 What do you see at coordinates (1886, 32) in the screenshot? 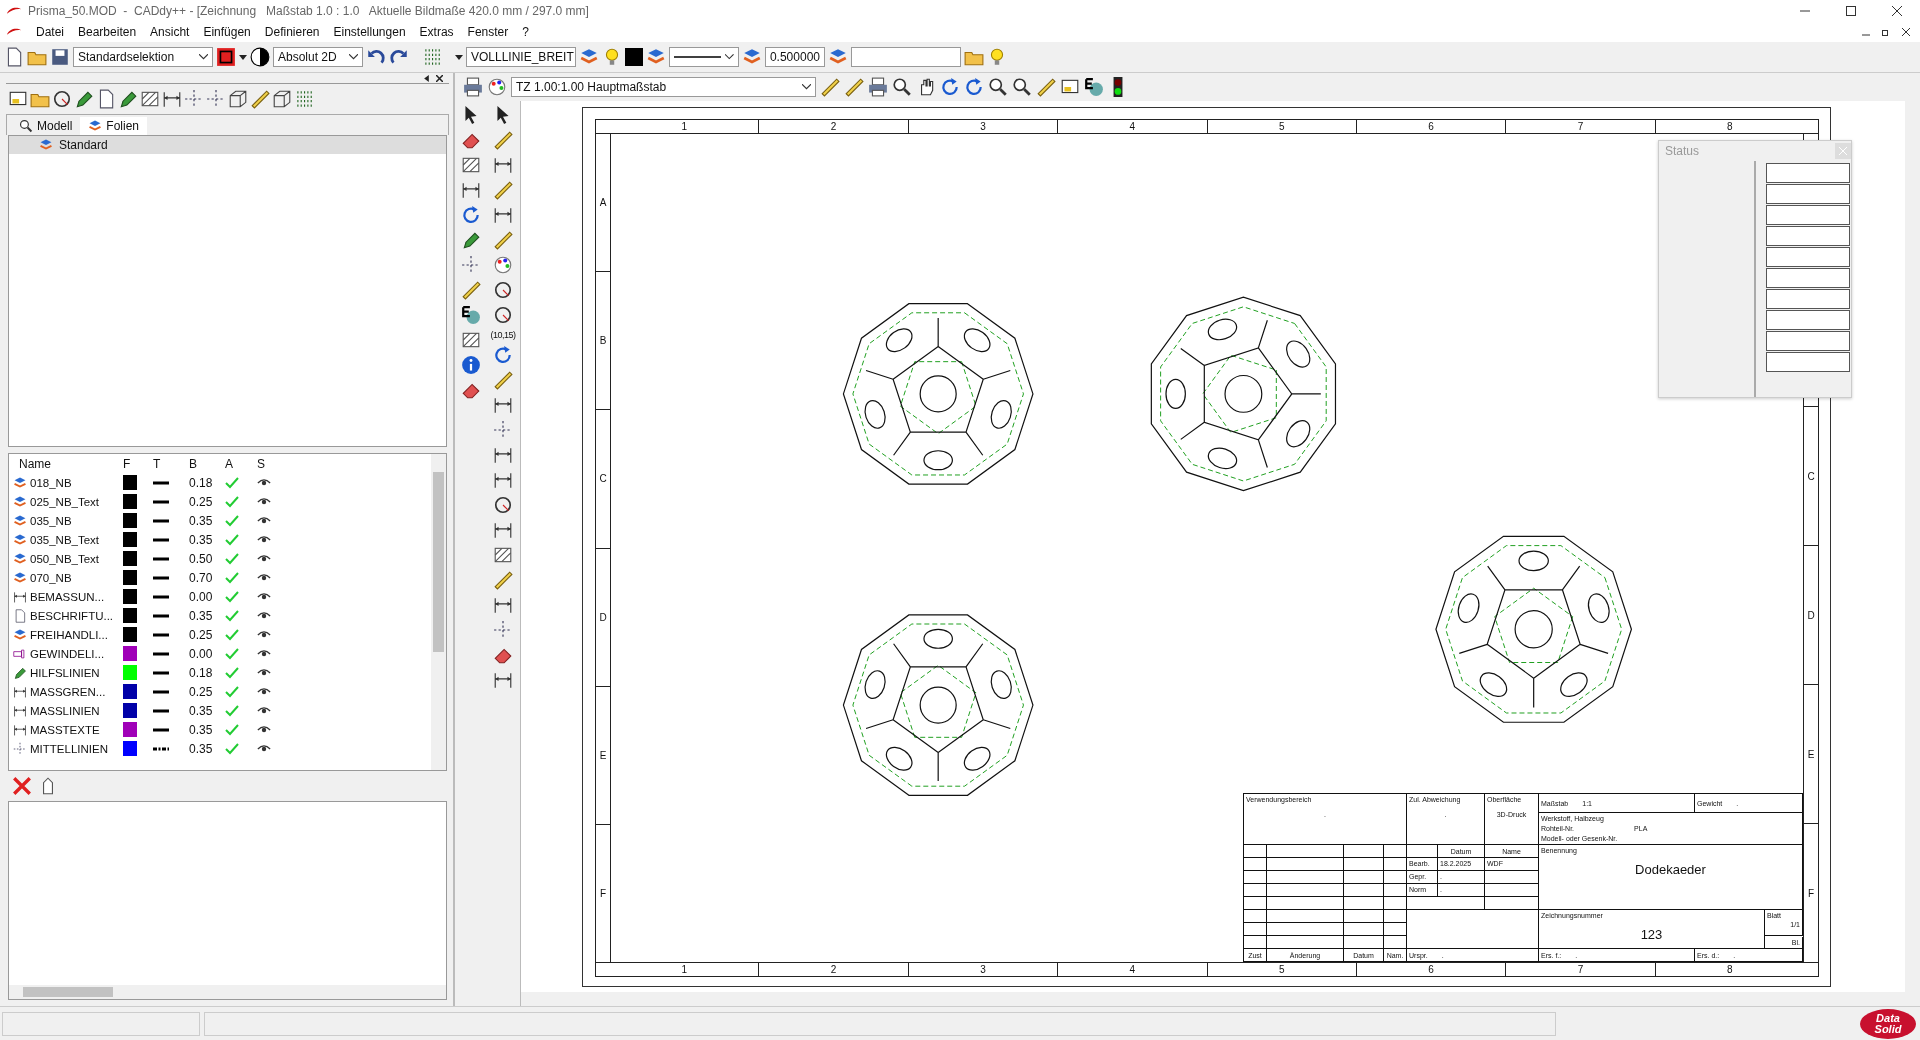
I see `restore-icon` at bounding box center [1886, 32].